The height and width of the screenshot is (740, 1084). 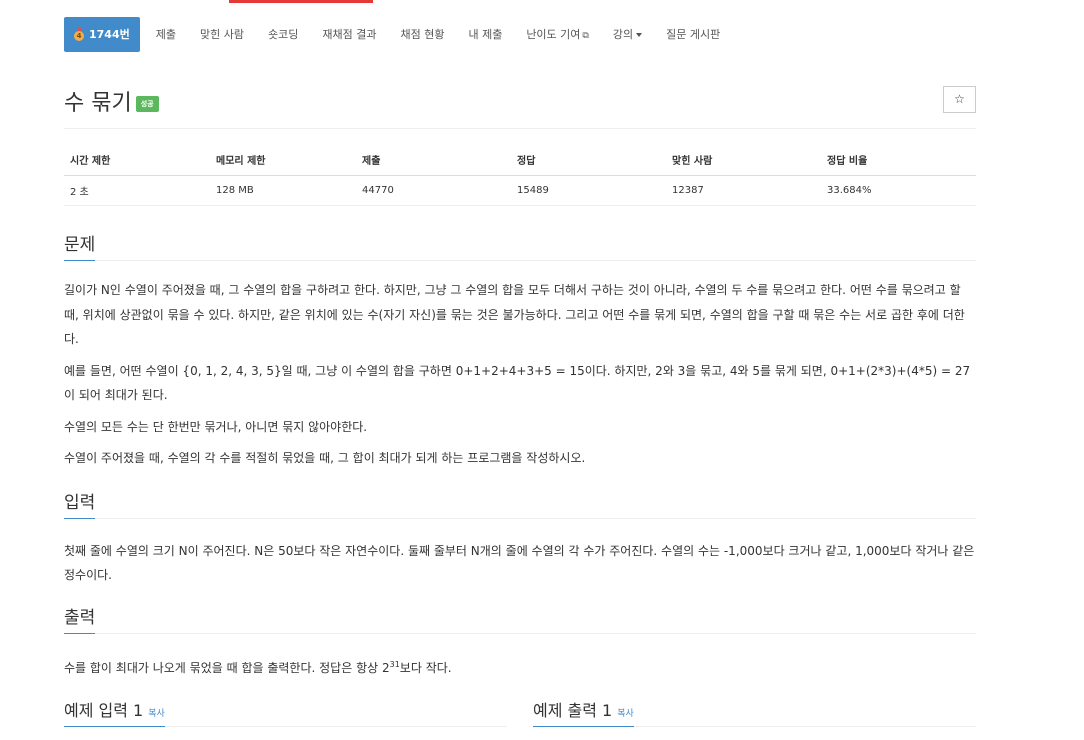 I want to click on stats-header-accepted: 정답, so click(x=588, y=162).